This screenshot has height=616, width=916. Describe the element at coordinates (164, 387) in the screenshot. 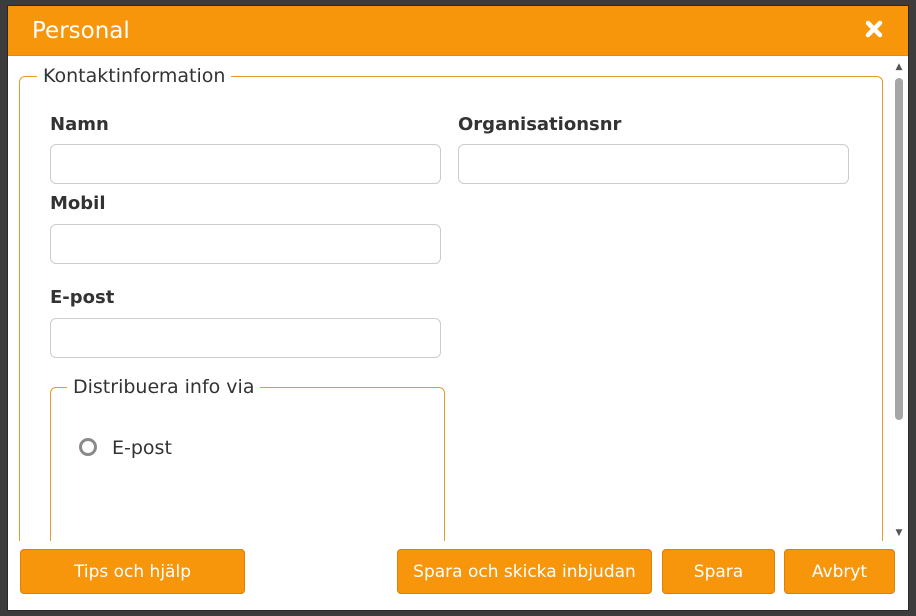

I see `distribuera-legend: Distribuera info via` at that location.